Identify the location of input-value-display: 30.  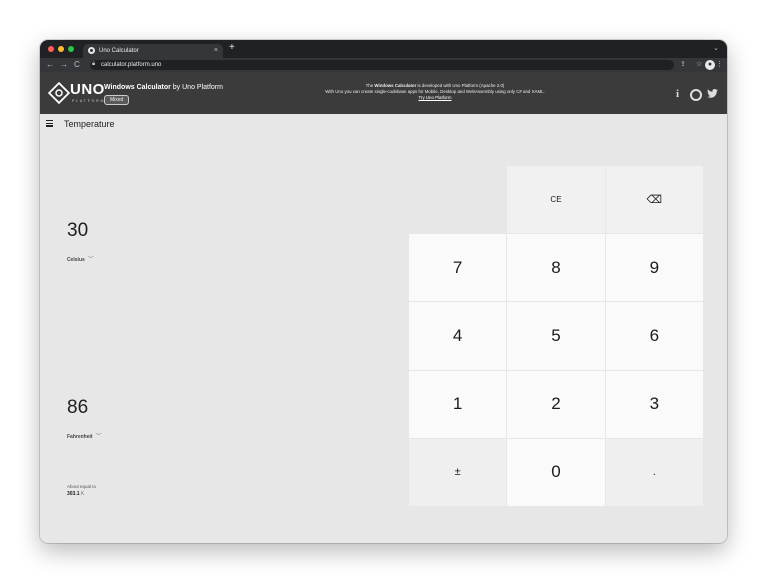
(77, 231).